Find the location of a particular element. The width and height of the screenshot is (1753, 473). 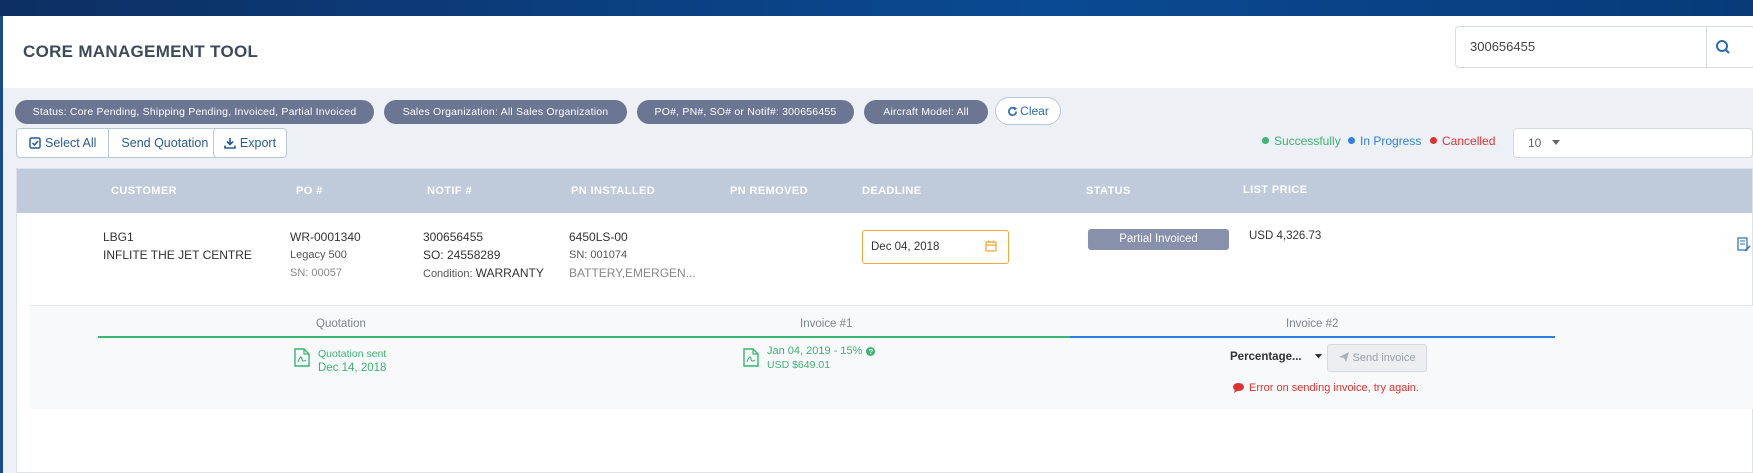

select-all-button: Select All is located at coordinates (62, 143).